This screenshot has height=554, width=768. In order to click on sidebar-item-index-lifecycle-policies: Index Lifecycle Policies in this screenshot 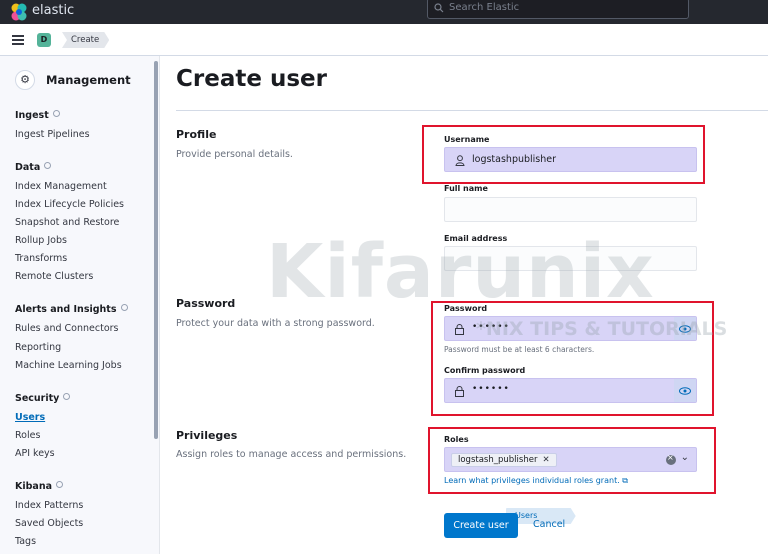, I will do `click(69, 204)`.